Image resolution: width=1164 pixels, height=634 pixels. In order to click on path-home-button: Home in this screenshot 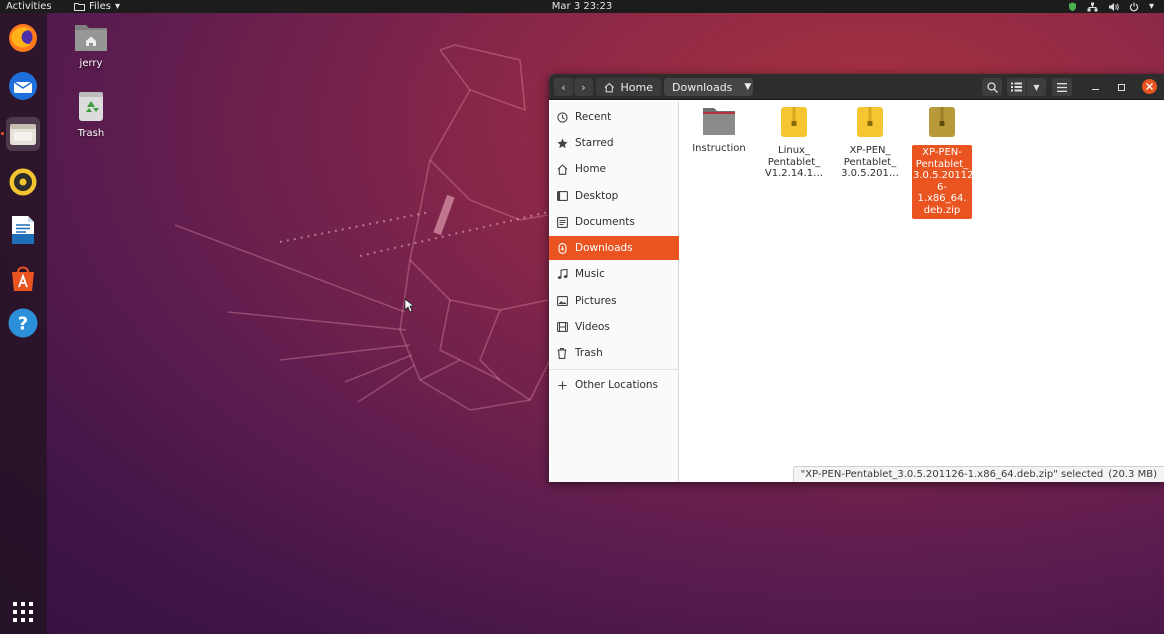, I will do `click(628, 87)`.